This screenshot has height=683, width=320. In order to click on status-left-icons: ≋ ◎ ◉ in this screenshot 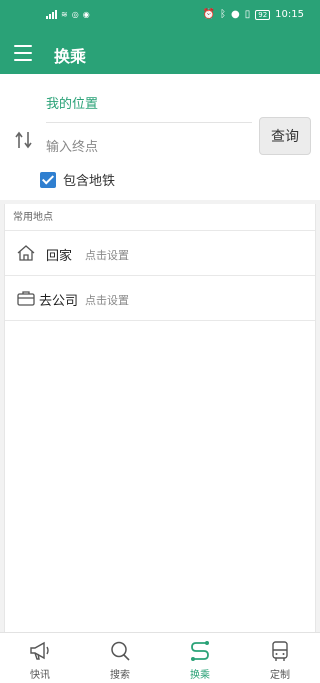, I will do `click(68, 14)`.